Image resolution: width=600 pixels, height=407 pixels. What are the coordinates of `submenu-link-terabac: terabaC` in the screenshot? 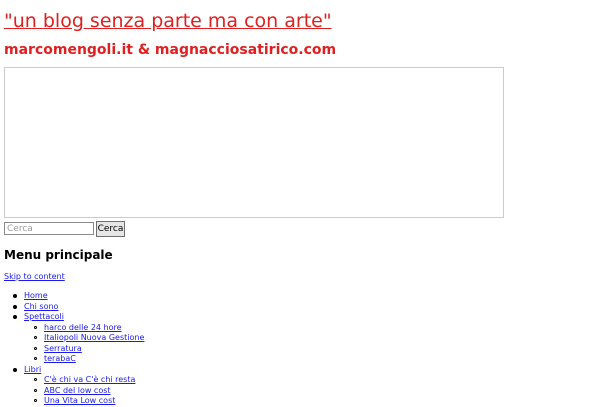 It's located at (60, 358).